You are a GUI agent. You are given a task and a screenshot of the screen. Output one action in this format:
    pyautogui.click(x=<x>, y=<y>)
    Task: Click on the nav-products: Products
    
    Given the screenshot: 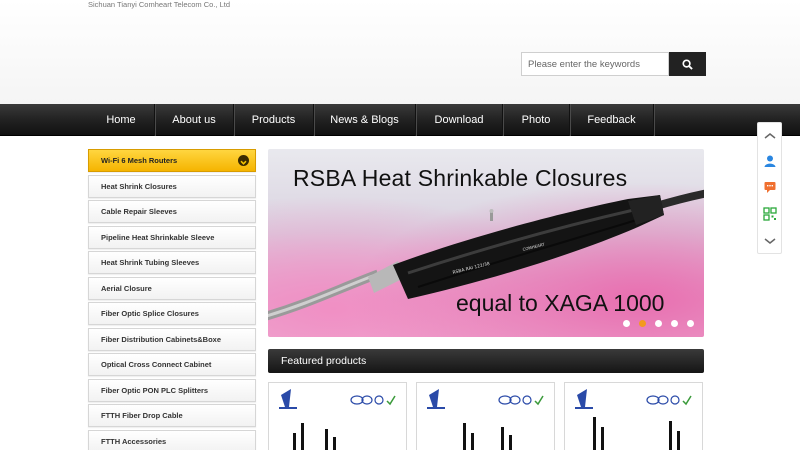 What is the action you would take?
    pyautogui.click(x=273, y=120)
    